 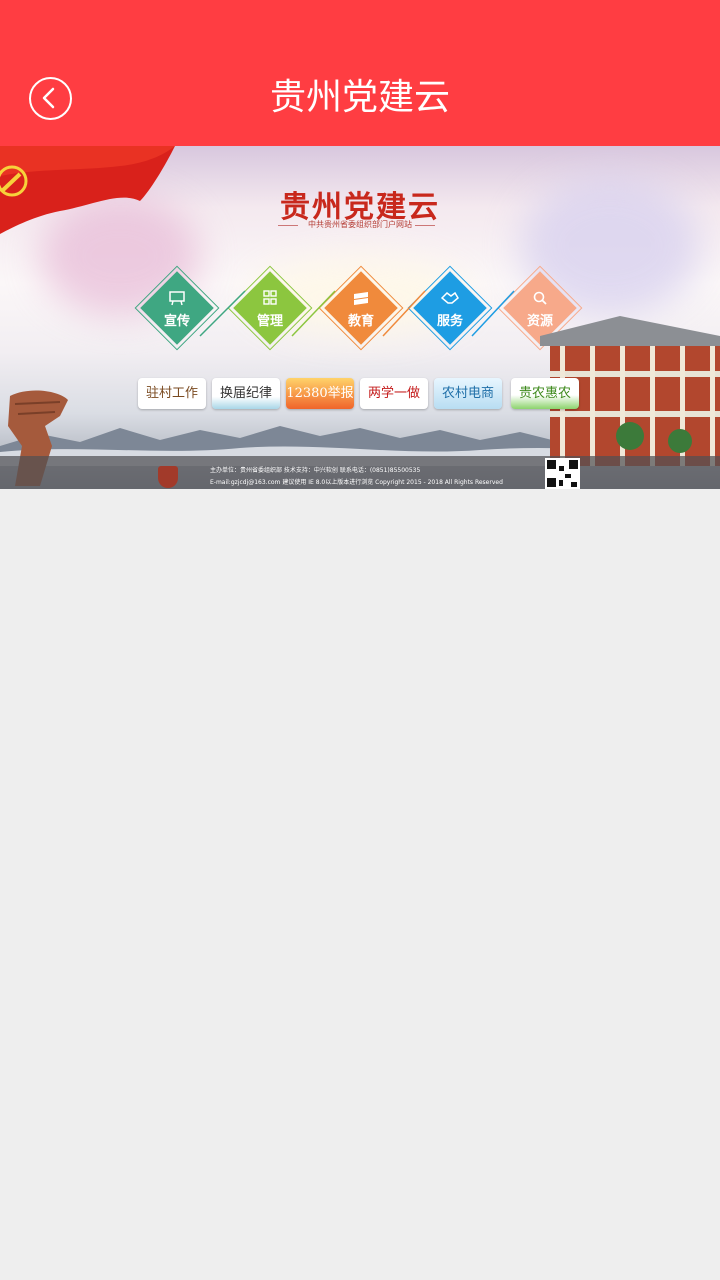 I want to click on page-title: 贵州党建云, so click(x=359, y=97).